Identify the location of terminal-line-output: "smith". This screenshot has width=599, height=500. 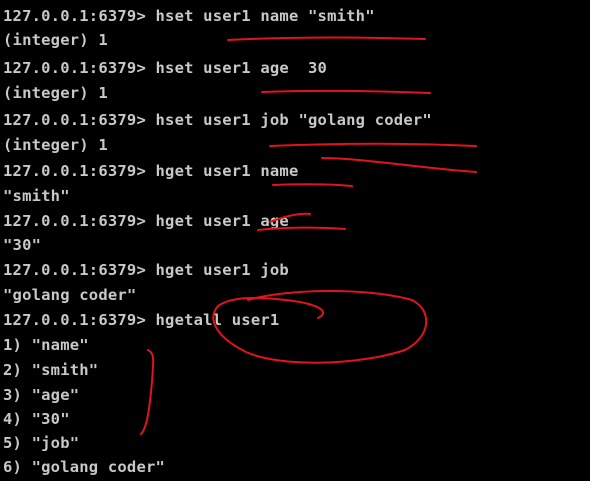
(36, 196).